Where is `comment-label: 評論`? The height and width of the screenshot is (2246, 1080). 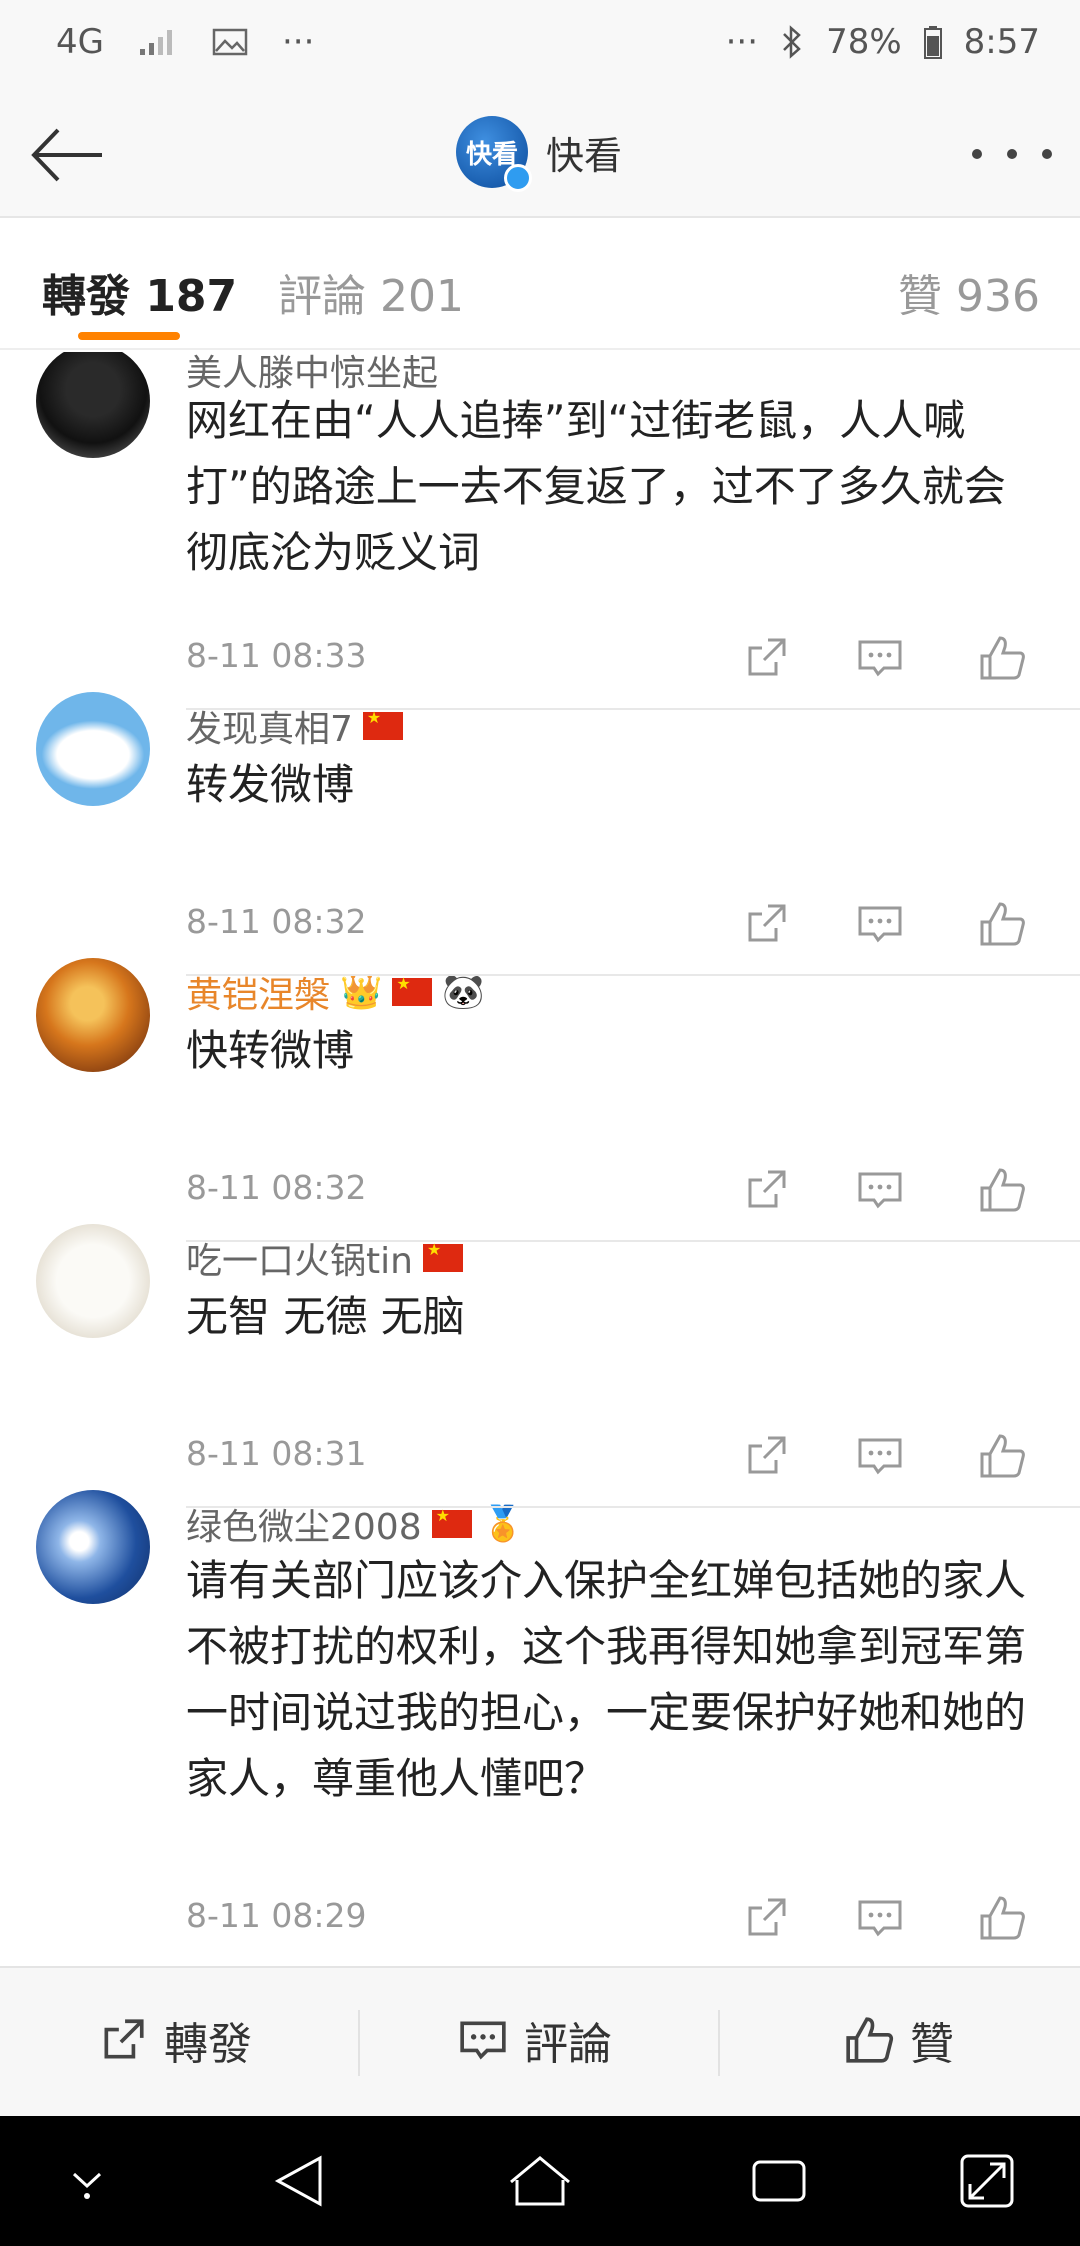 comment-label: 評論 is located at coordinates (568, 2044).